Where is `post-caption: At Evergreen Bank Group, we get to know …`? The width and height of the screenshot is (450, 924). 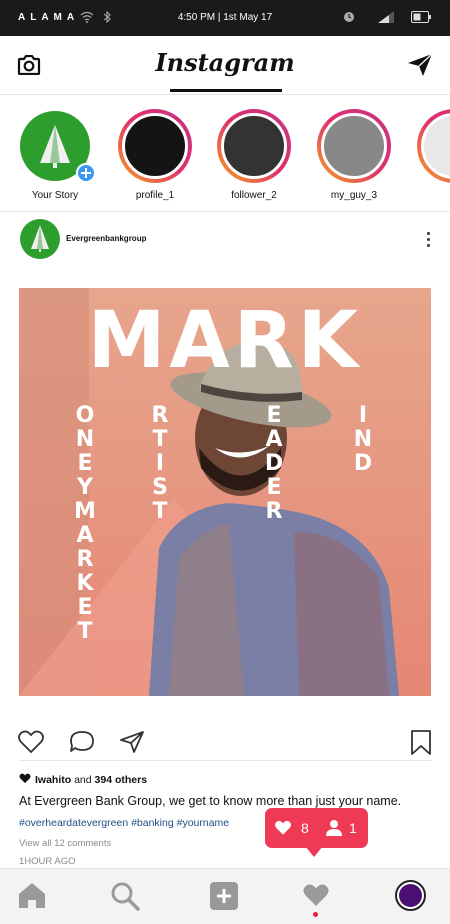
post-caption: At Evergreen Bank Group, we get to know … is located at coordinates (210, 801).